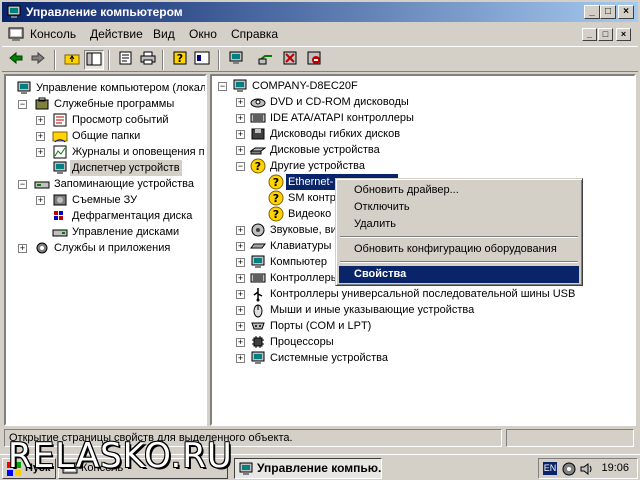 The width and height of the screenshot is (640, 480). What do you see at coordinates (592, 12) in the screenshot?
I see `minimize-button: _` at bounding box center [592, 12].